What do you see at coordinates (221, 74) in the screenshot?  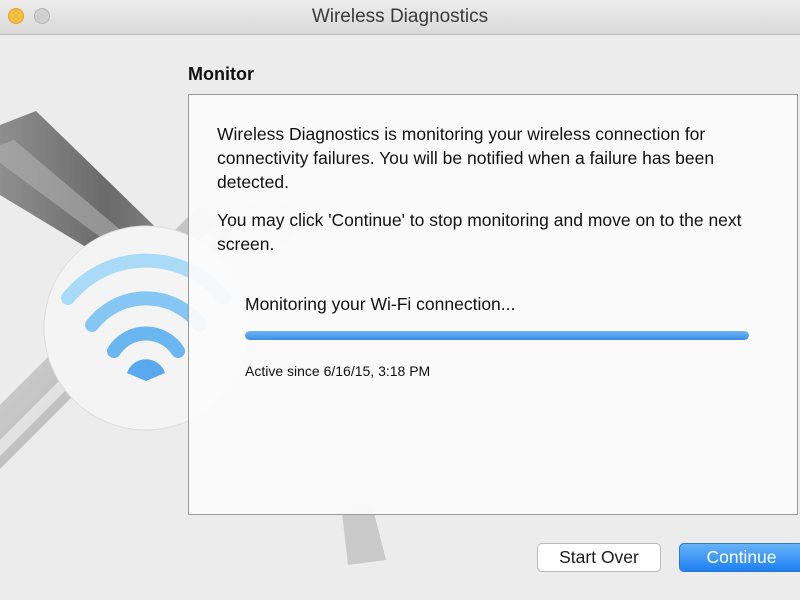 I see `section-title: Monitor` at bounding box center [221, 74].